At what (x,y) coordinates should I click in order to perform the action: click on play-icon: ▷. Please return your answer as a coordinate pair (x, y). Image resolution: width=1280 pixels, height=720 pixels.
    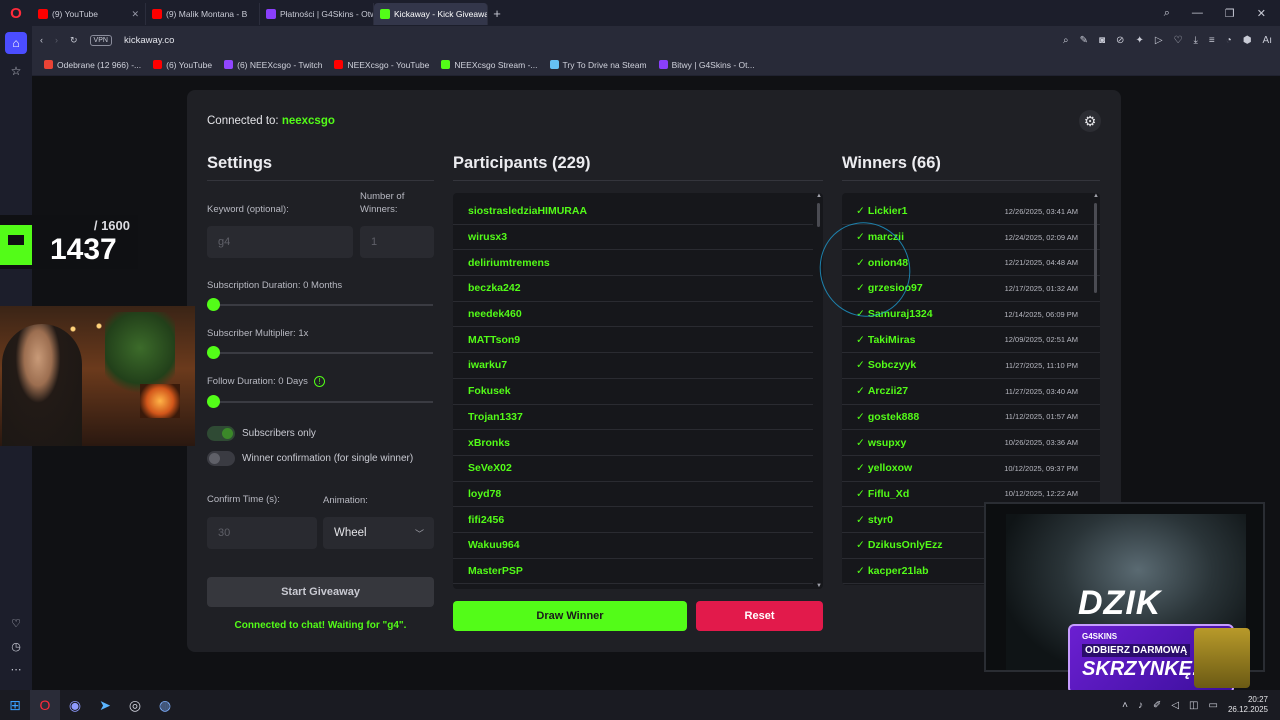
    Looking at the image, I should click on (1159, 40).